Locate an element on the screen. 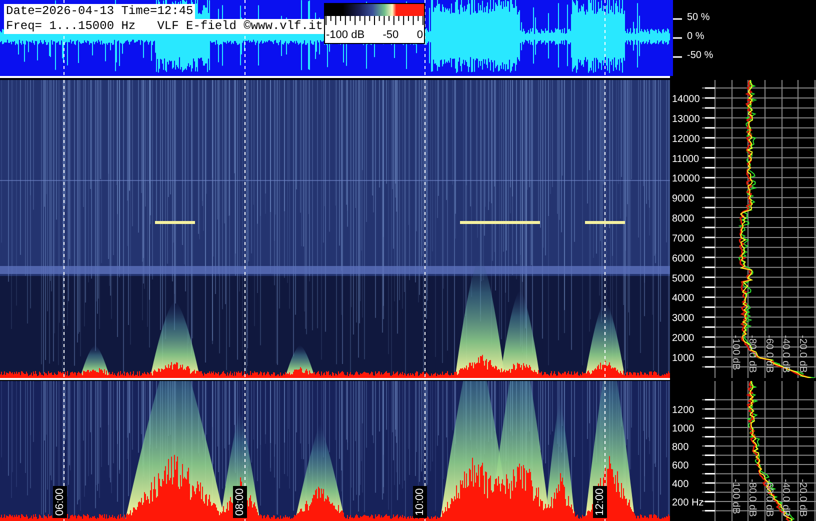  frequency-axis-label: 14000 is located at coordinates (686, 99).